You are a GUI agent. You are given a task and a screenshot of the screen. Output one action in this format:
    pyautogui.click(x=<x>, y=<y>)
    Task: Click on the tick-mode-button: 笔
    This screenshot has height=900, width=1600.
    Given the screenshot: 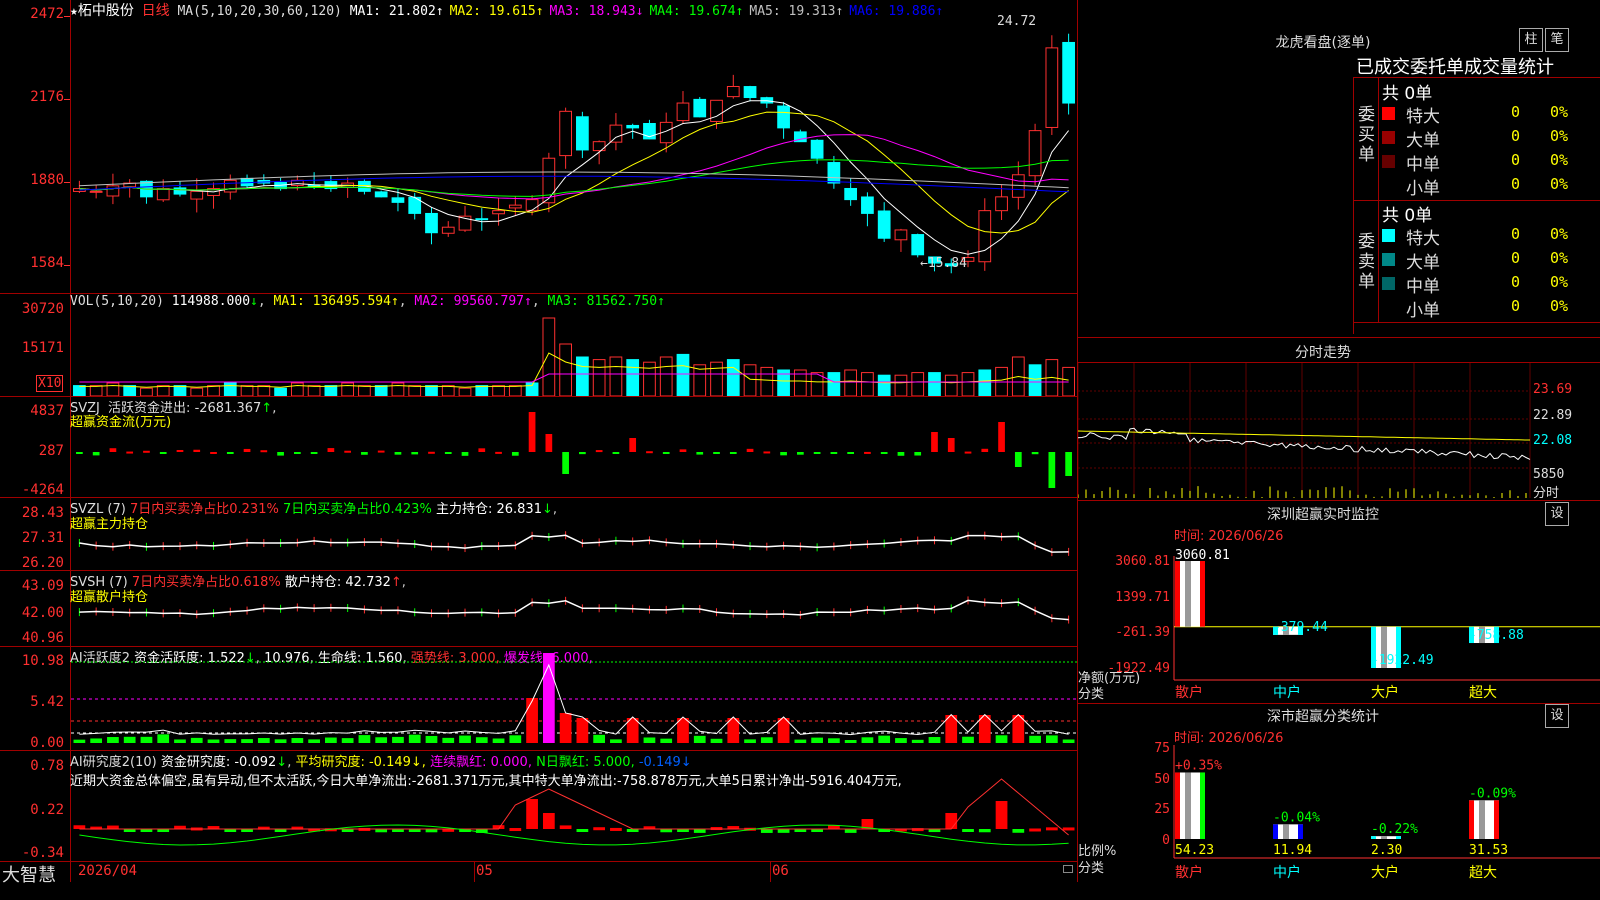 What is the action you would take?
    pyautogui.click(x=1557, y=40)
    